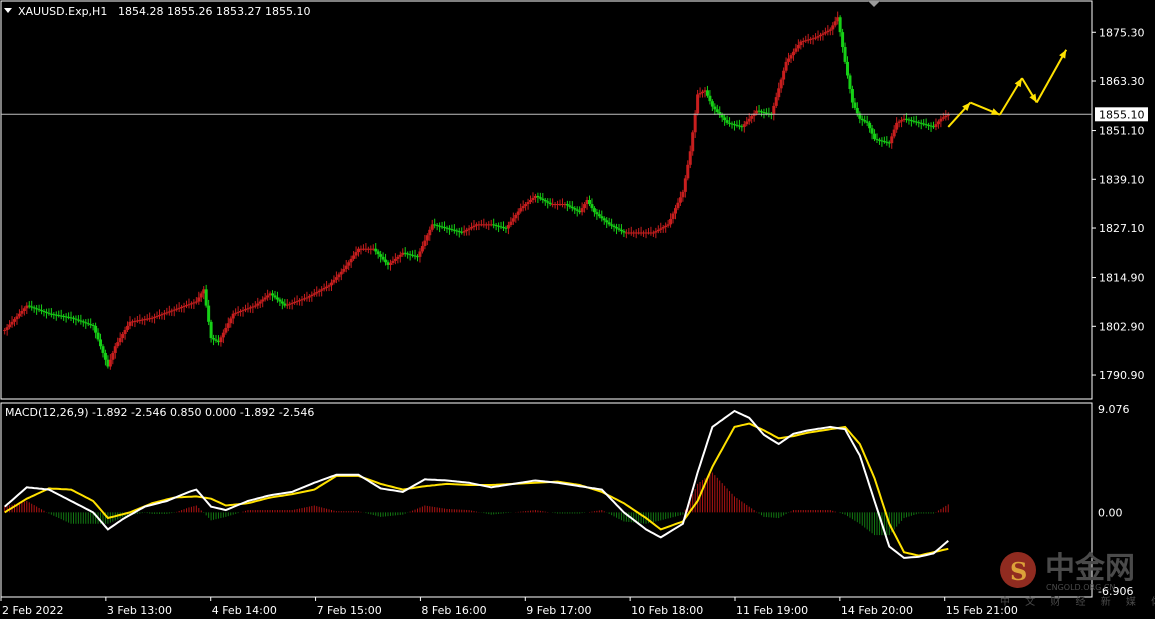  I want to click on current-price-label: 1855.10, so click(1122, 114).